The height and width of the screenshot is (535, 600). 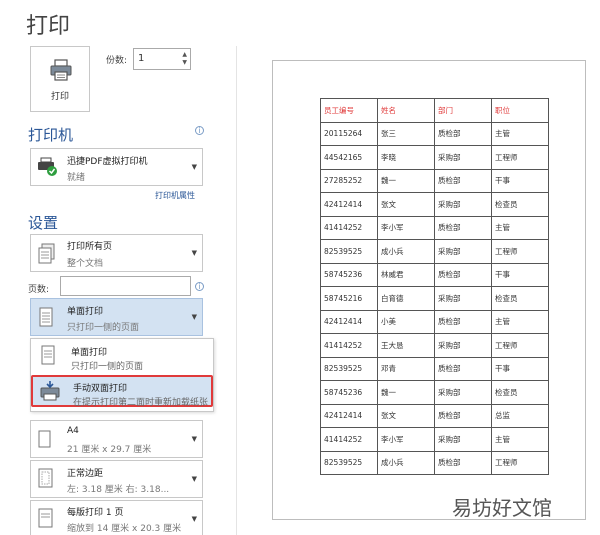 I want to click on pages-label: 页数:, so click(x=39, y=290).